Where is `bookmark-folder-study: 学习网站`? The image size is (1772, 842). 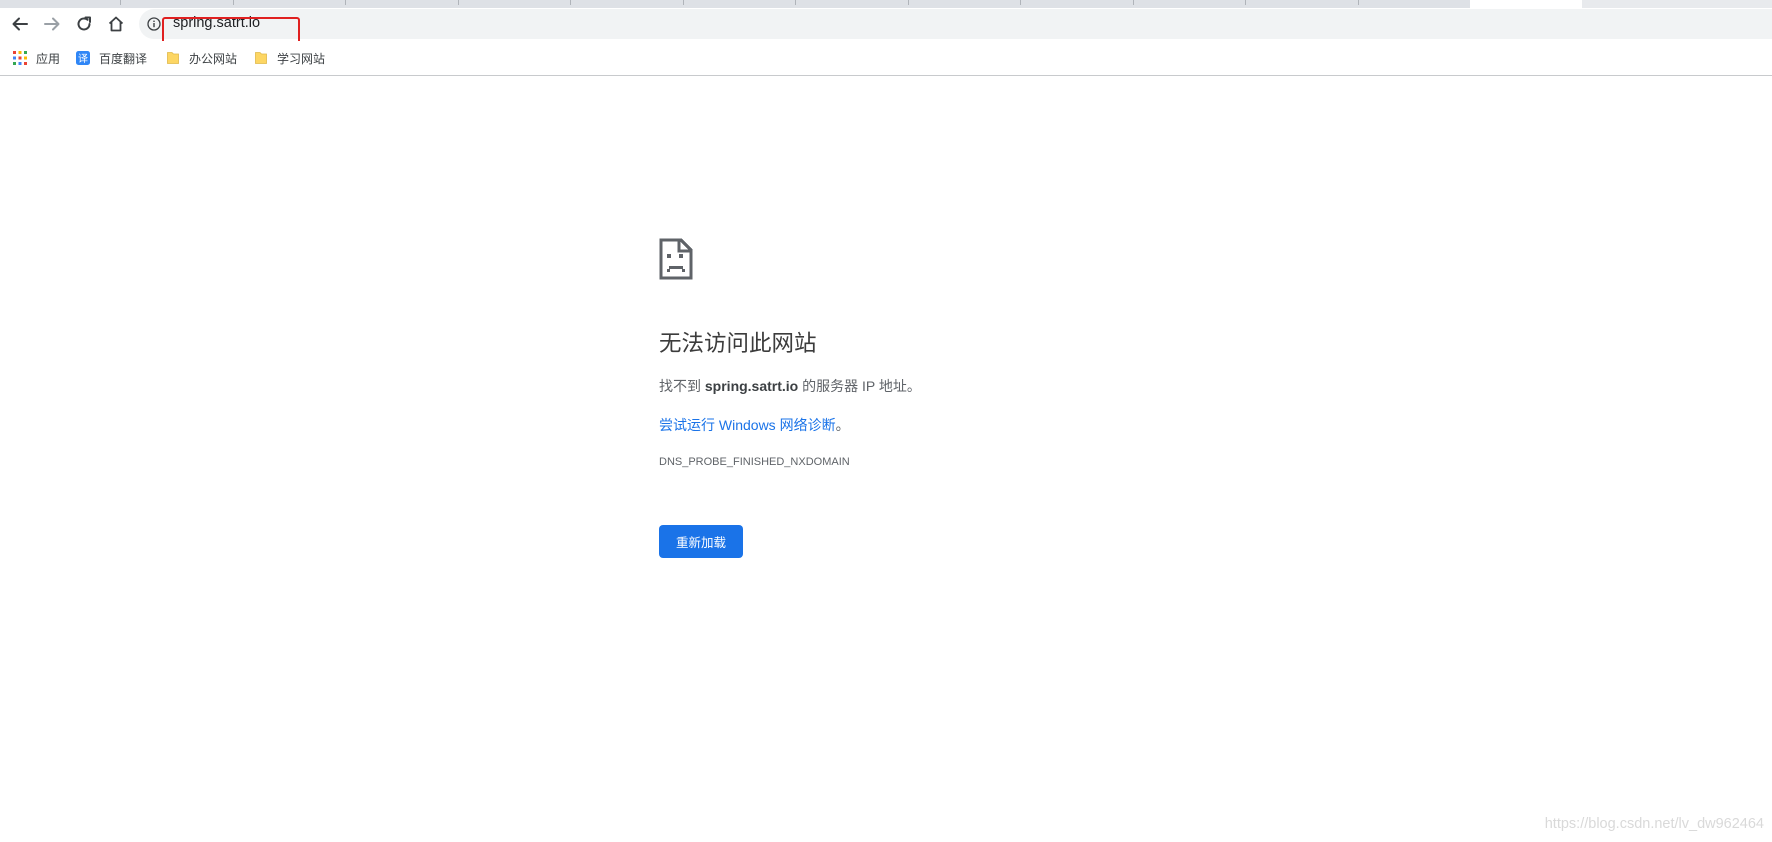 bookmark-folder-study: 学习网站 is located at coordinates (289, 58).